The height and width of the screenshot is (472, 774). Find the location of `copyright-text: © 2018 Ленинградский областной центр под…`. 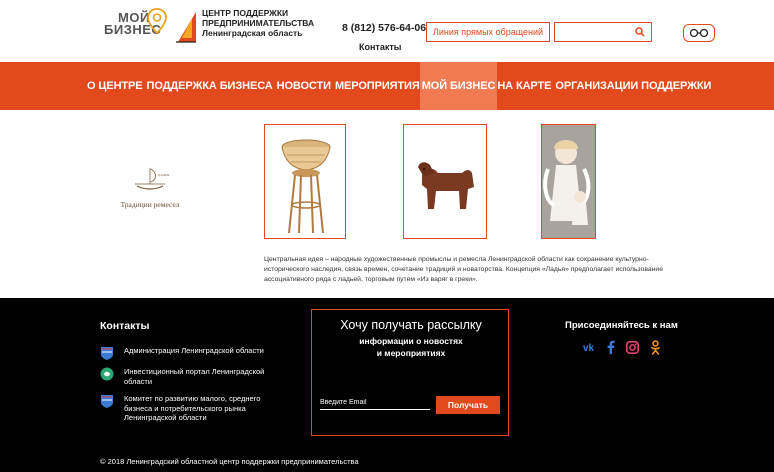

copyright-text: © 2018 Ленинградский областной центр под… is located at coordinates (229, 461).